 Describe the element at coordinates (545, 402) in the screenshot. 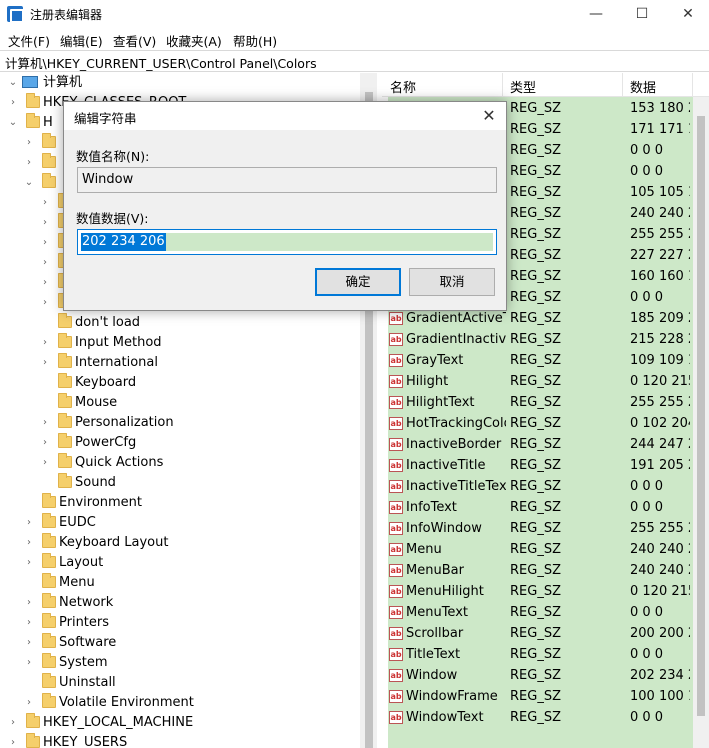

I see `list-row: abHilightText REG_SZ 255 255 255` at that location.